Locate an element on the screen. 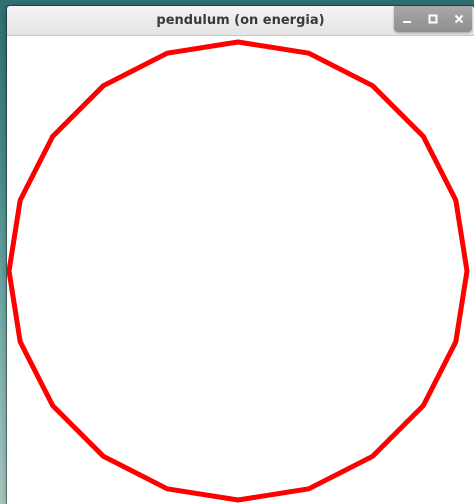  window-controls is located at coordinates (433, 19).